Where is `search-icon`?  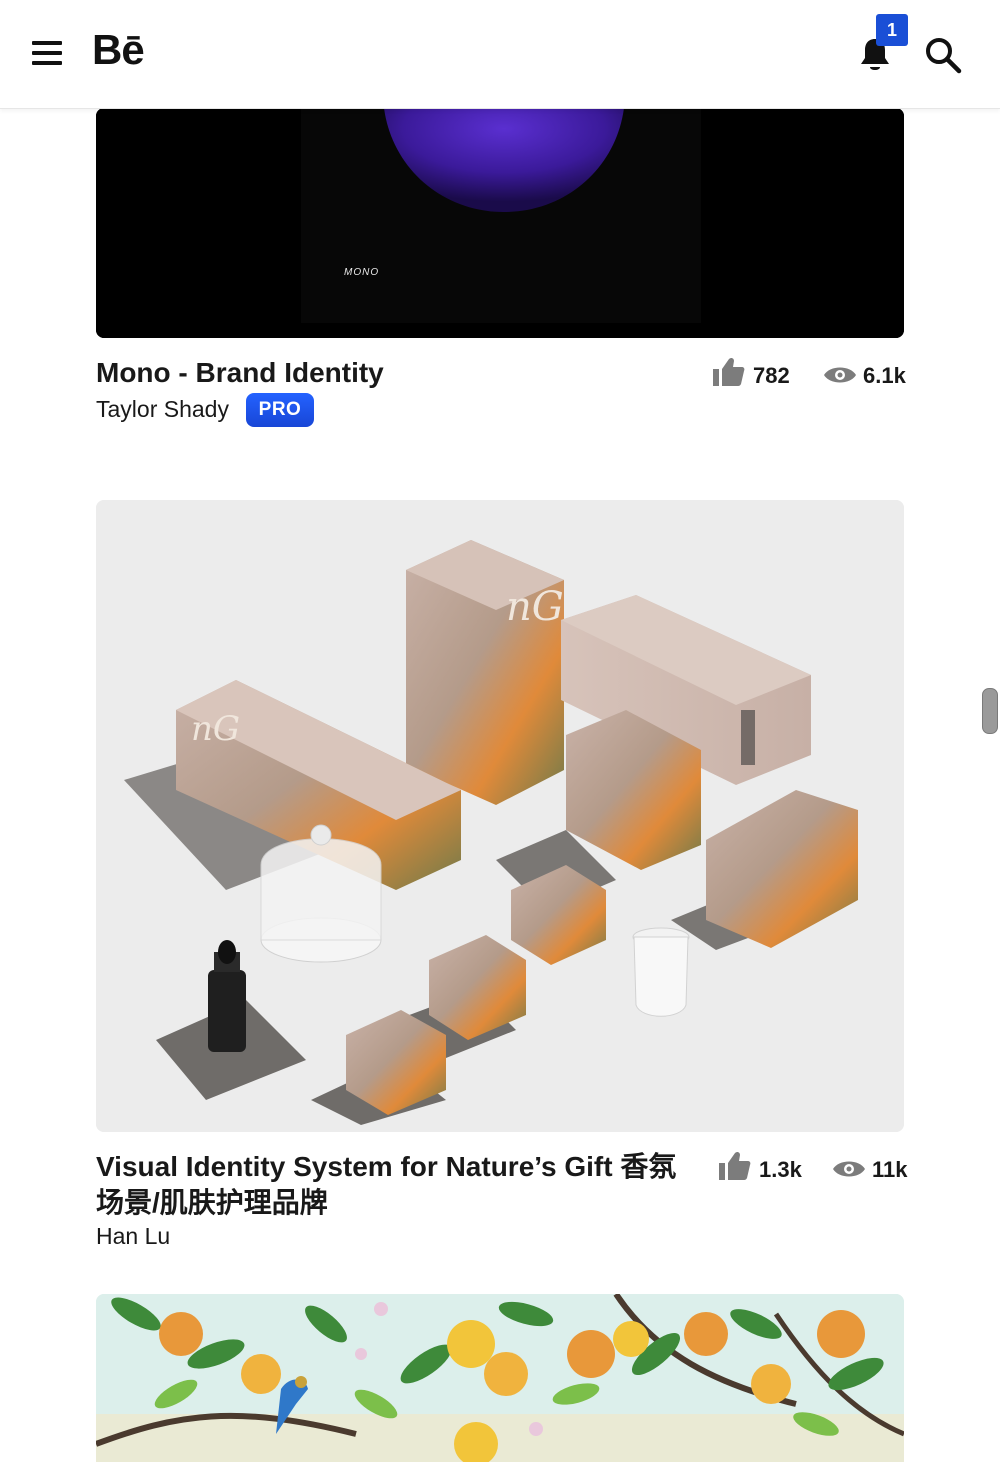 search-icon is located at coordinates (943, 55).